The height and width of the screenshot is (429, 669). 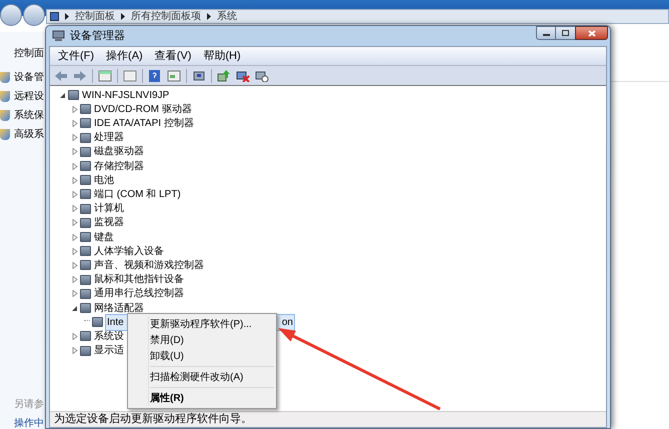 I want to click on tree-item: 存储控制器, so click(x=119, y=166).